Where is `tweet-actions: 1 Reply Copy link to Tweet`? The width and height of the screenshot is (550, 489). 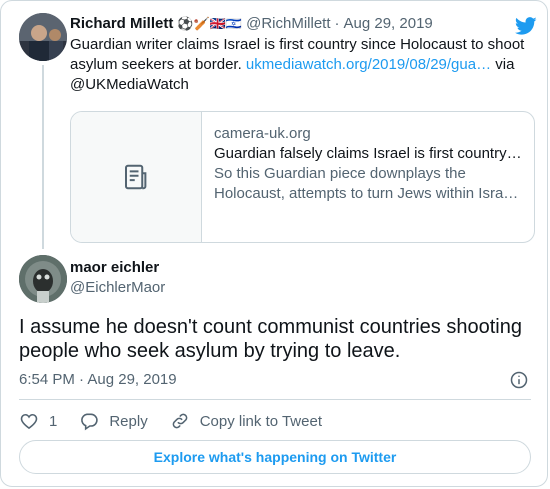 tweet-actions: 1 Reply Copy link to Tweet is located at coordinates (181, 421).